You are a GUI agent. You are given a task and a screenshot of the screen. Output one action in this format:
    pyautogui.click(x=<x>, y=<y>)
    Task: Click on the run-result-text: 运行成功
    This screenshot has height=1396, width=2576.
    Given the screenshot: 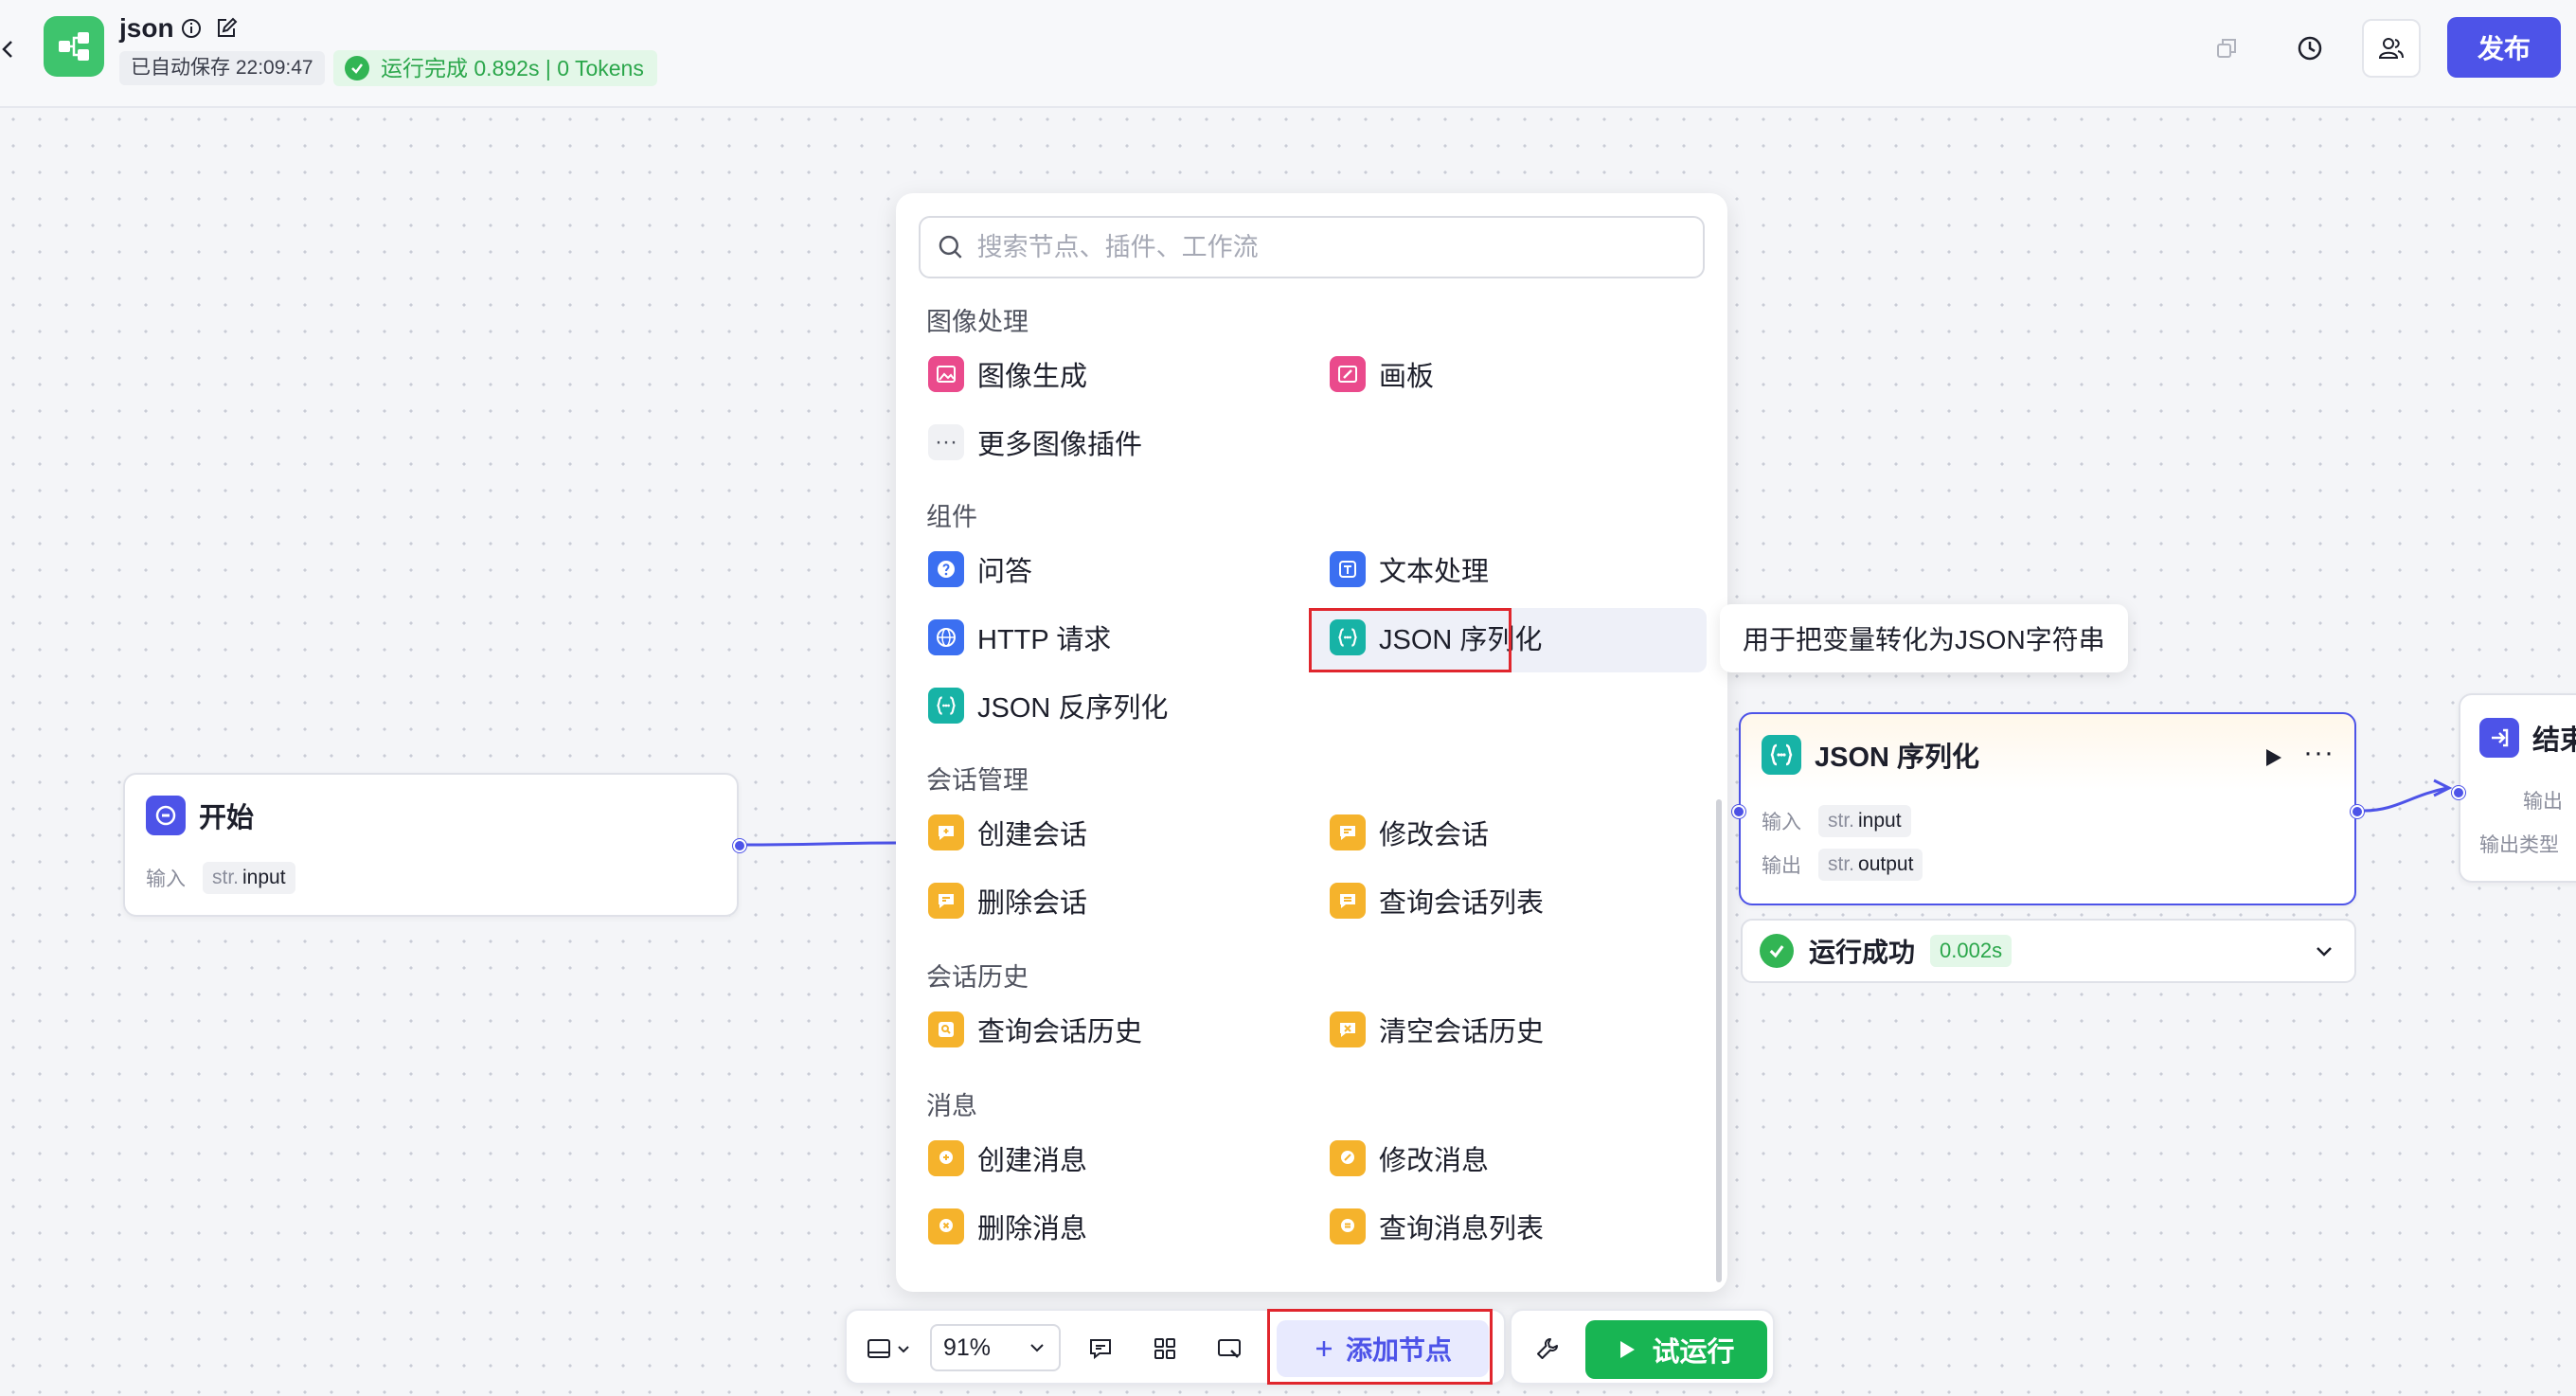 What is the action you would take?
    pyautogui.click(x=1862, y=952)
    